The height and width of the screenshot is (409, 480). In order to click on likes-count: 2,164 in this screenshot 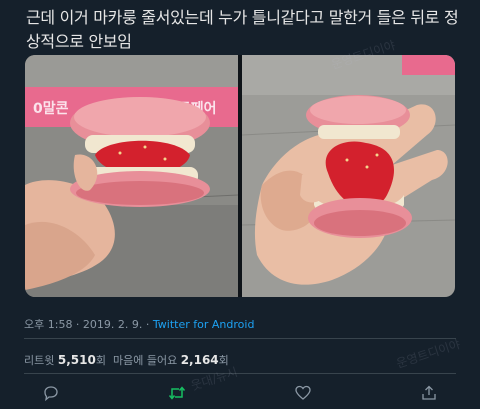, I will do `click(200, 360)`.